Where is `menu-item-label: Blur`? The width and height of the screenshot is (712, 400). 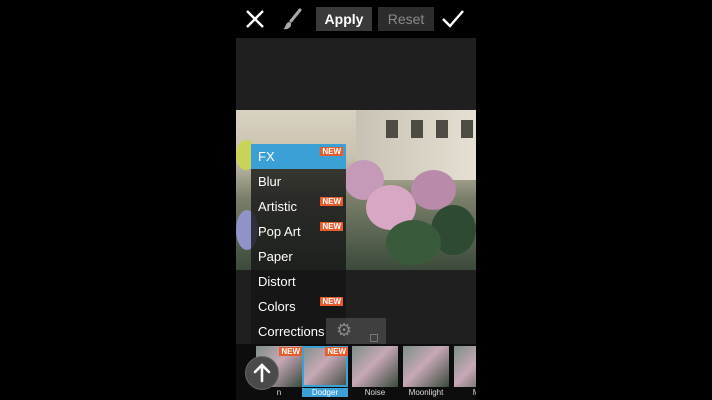 menu-item-label: Blur is located at coordinates (270, 181).